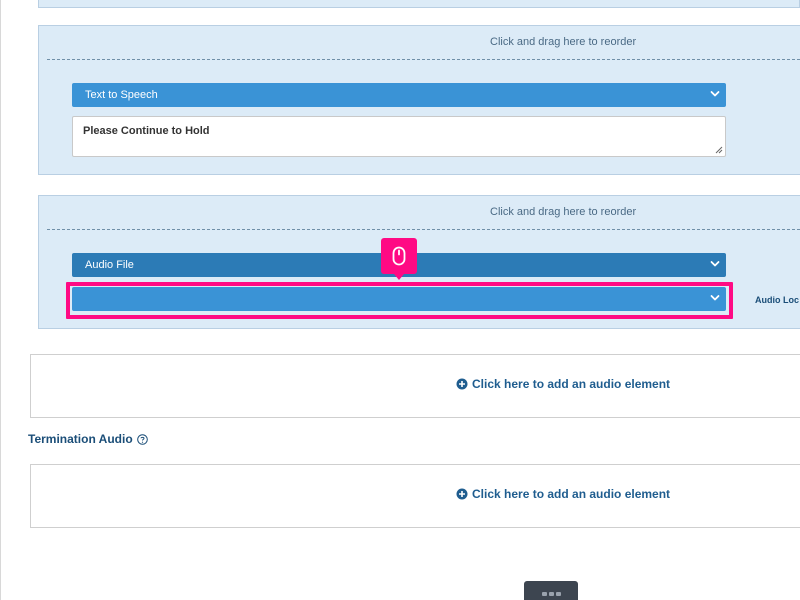  I want to click on tts-text-value: Please Continue to Hold, so click(146, 131).